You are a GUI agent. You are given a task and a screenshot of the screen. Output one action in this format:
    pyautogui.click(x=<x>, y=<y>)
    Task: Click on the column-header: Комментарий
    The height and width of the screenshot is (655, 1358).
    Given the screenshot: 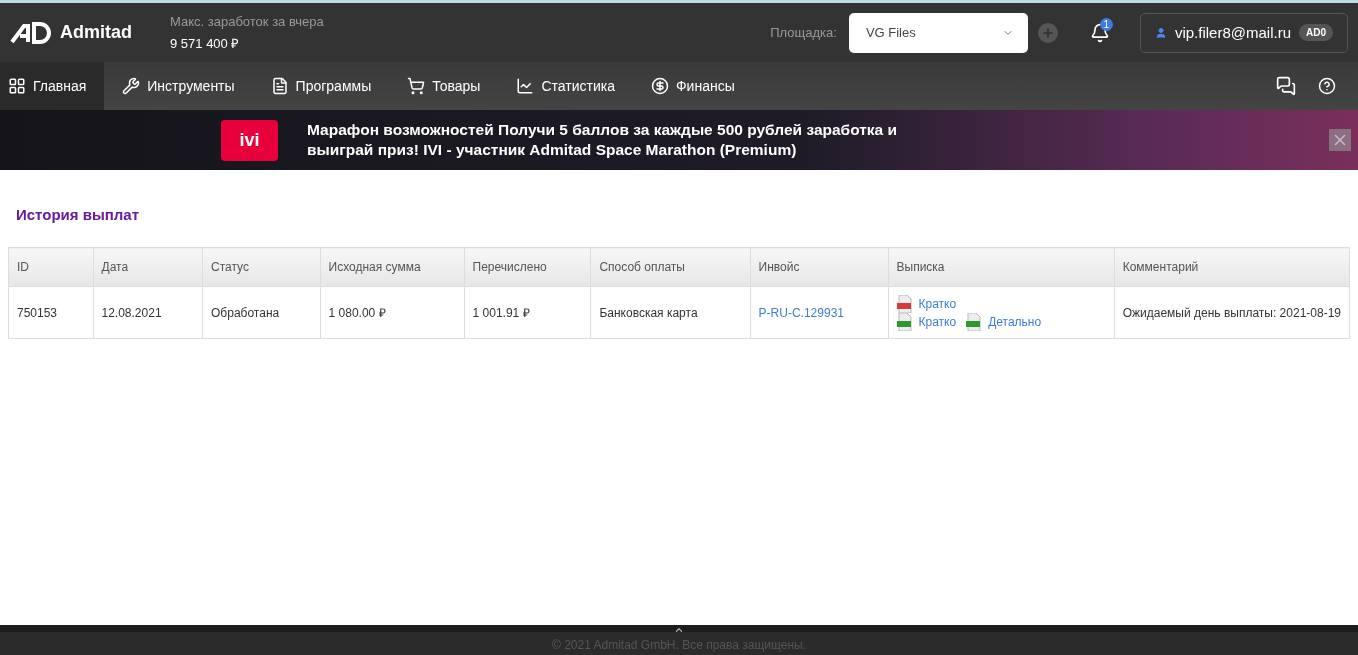 What is the action you would take?
    pyautogui.click(x=1232, y=267)
    